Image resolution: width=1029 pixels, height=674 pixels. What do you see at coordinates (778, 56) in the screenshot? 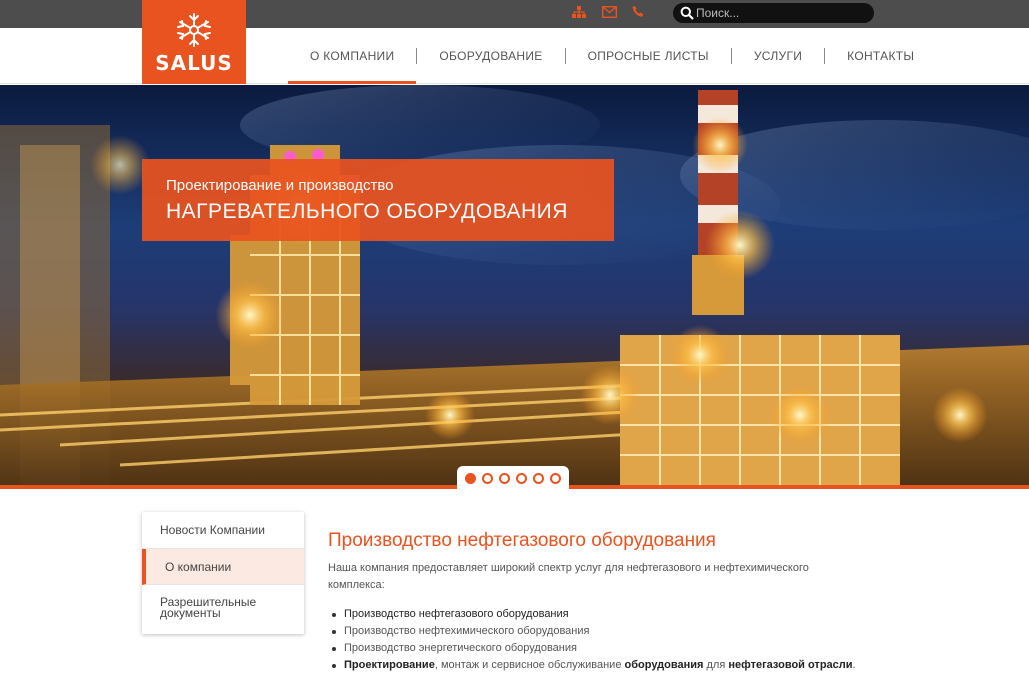
I see `nav-item-services: УСЛУГИ` at bounding box center [778, 56].